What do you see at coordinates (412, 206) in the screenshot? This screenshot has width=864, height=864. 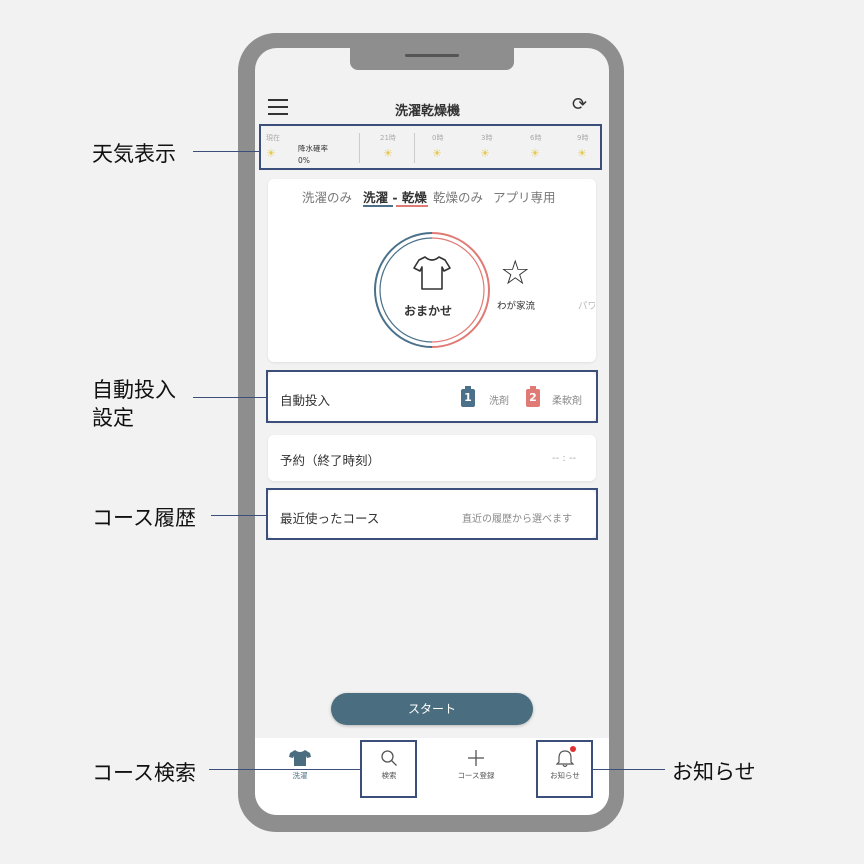 I see `active-tab-underline-dry` at bounding box center [412, 206].